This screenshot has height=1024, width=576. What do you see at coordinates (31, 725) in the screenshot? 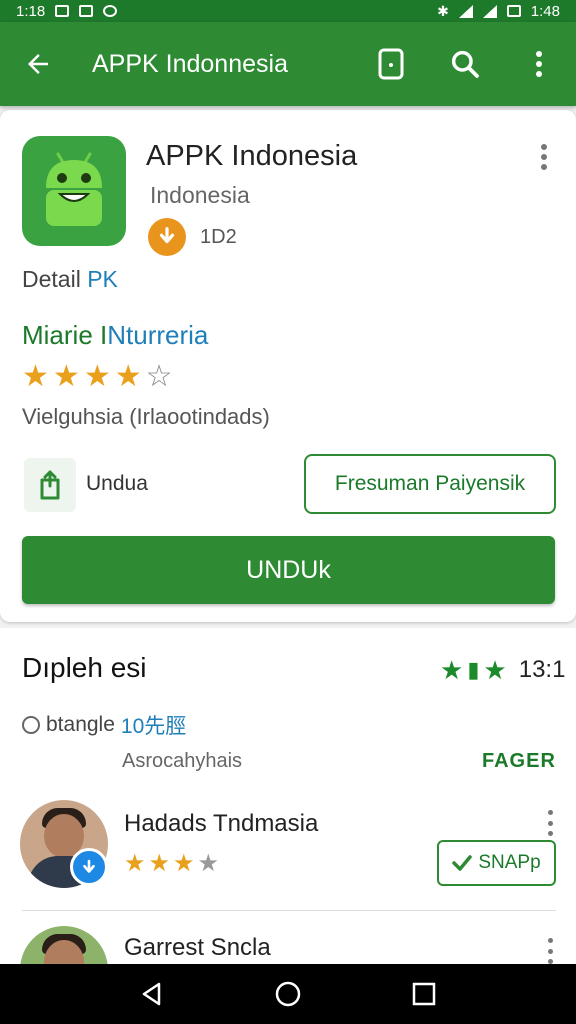
I see `filter-radio-icon` at bounding box center [31, 725].